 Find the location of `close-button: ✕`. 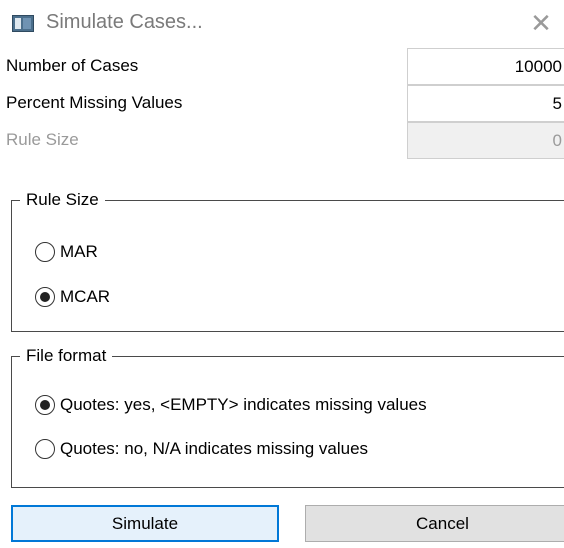

close-button: ✕ is located at coordinates (541, 24).